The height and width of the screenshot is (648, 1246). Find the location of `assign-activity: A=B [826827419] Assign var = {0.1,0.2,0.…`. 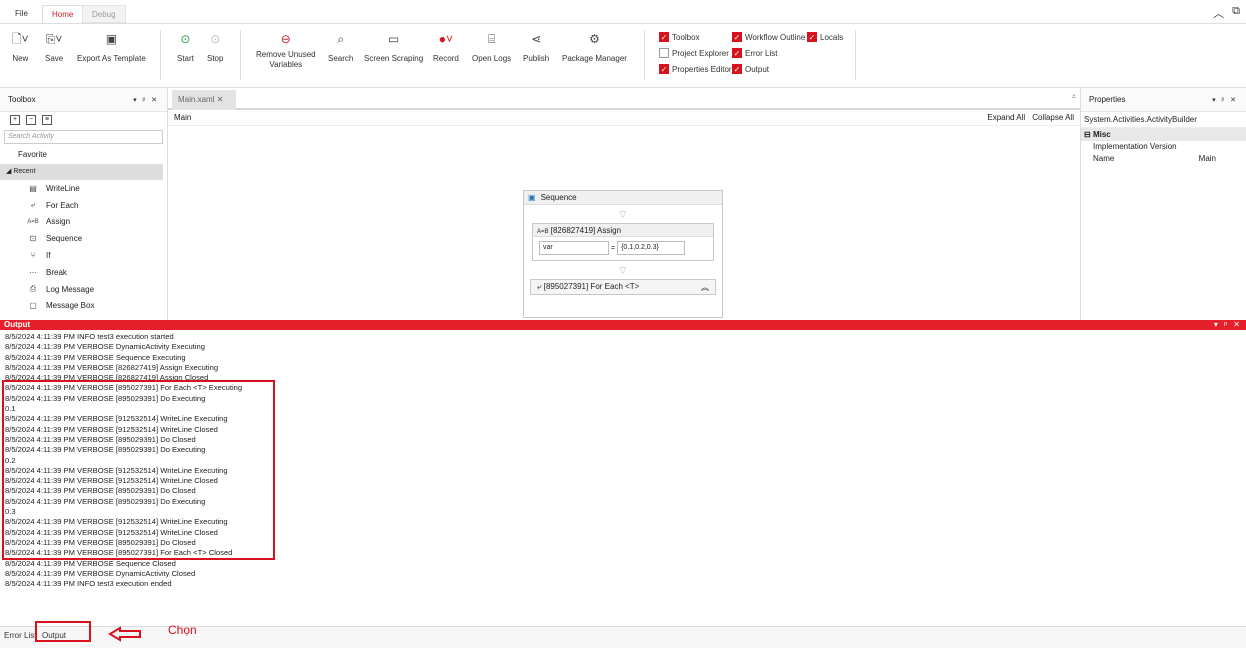

assign-activity: A=B [826827419] Assign var = {0.1,0.2,0.… is located at coordinates (623, 242).